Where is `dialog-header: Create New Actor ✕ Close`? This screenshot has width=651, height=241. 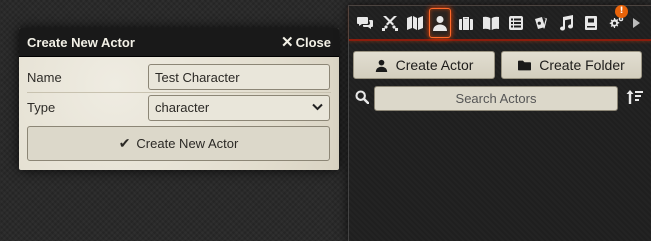
dialog-header: Create New Actor ✕ Close is located at coordinates (179, 42).